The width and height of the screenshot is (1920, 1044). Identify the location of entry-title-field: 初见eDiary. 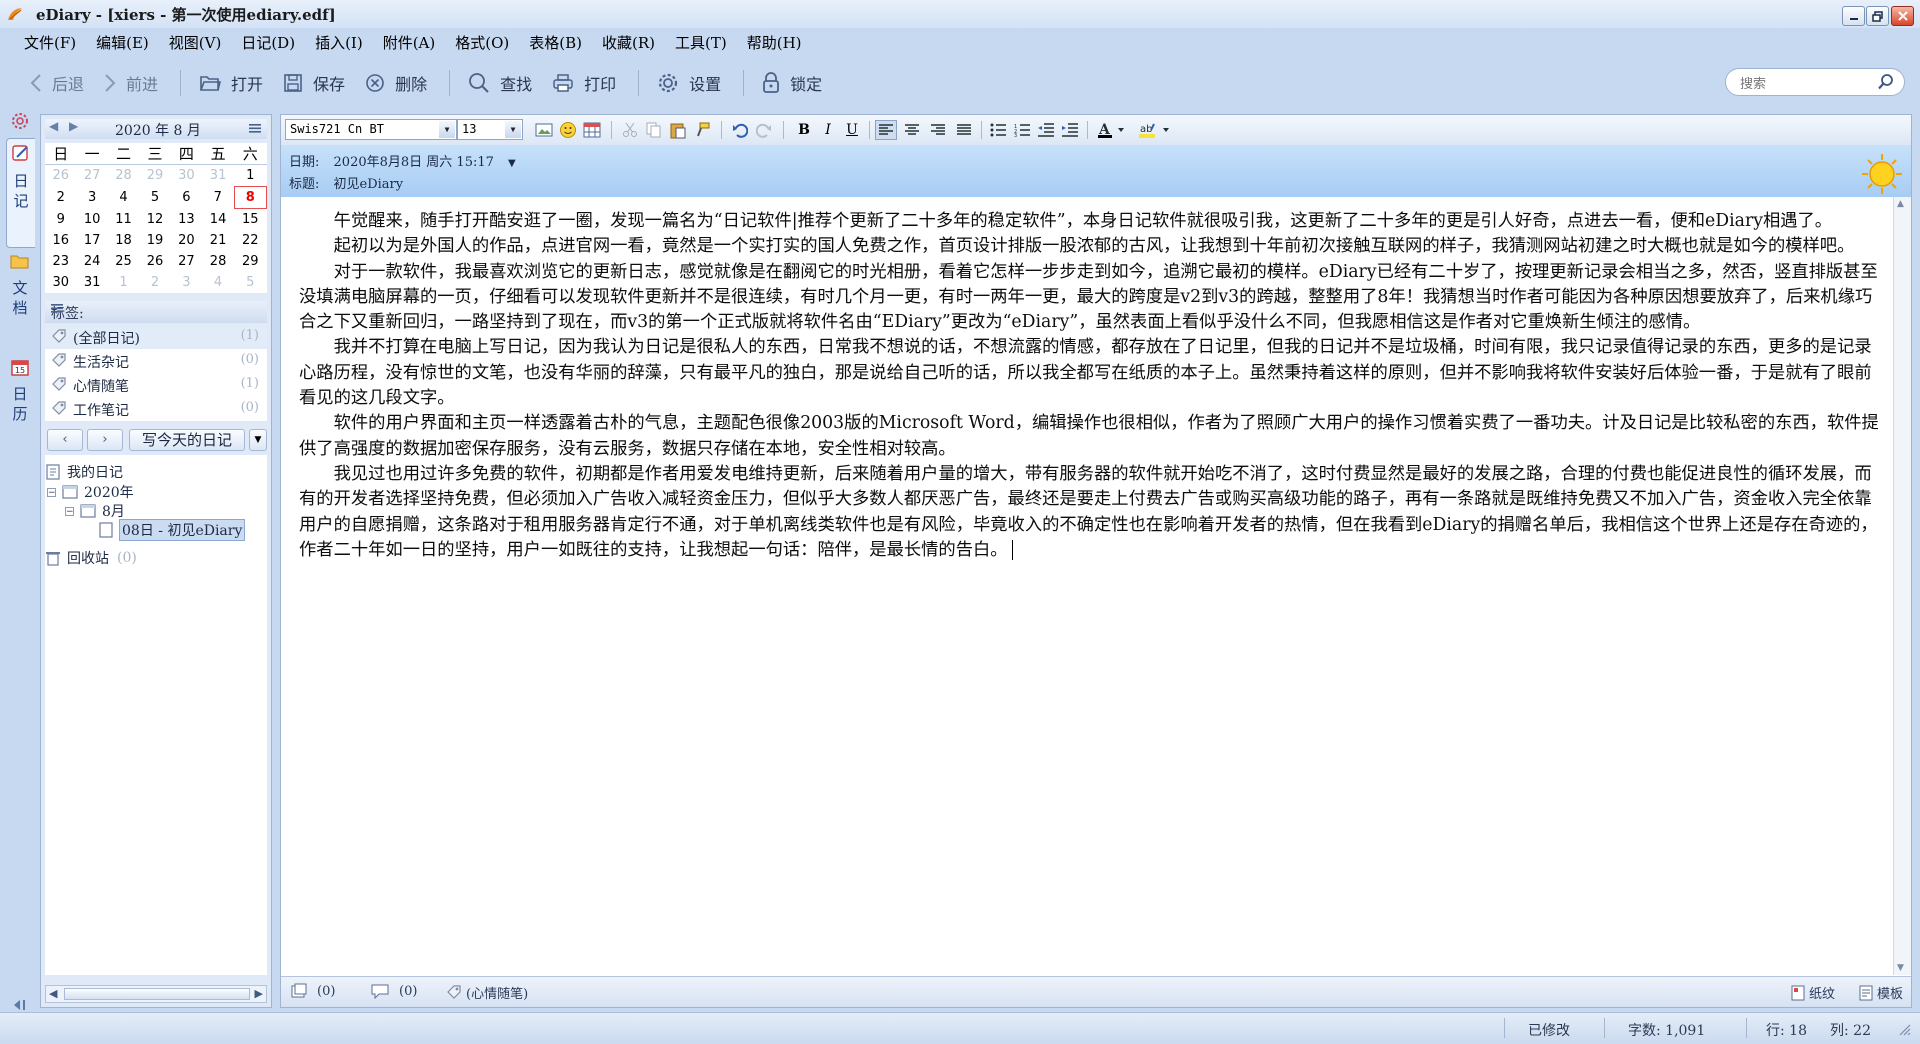
(369, 184).